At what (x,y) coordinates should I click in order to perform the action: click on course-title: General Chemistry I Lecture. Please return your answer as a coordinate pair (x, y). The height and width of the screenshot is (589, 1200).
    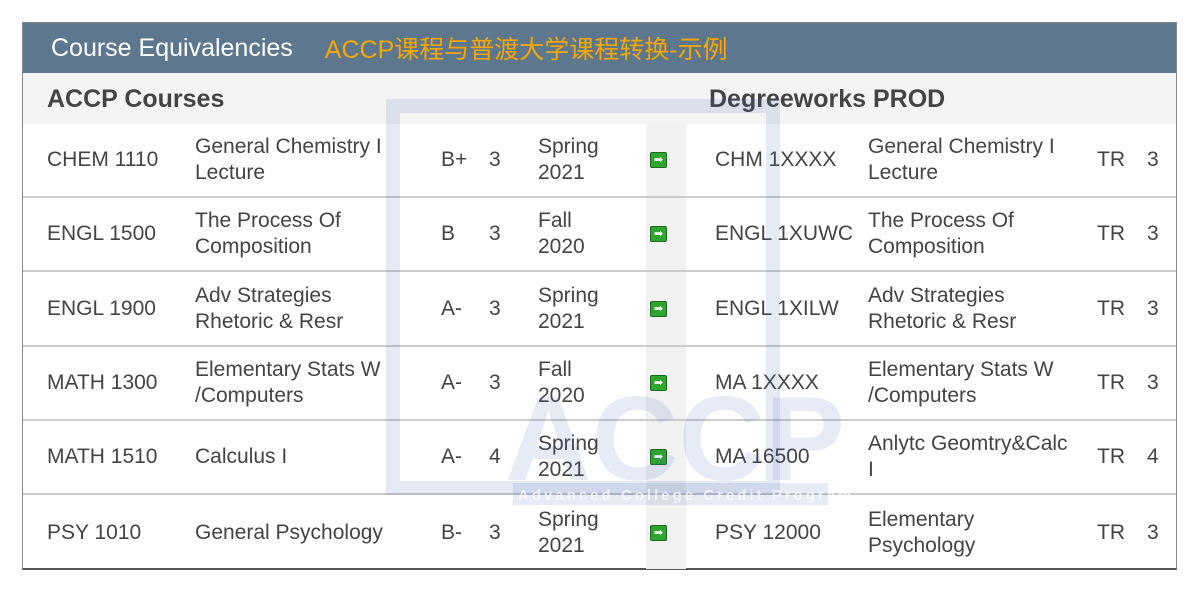
    Looking at the image, I should click on (288, 159).